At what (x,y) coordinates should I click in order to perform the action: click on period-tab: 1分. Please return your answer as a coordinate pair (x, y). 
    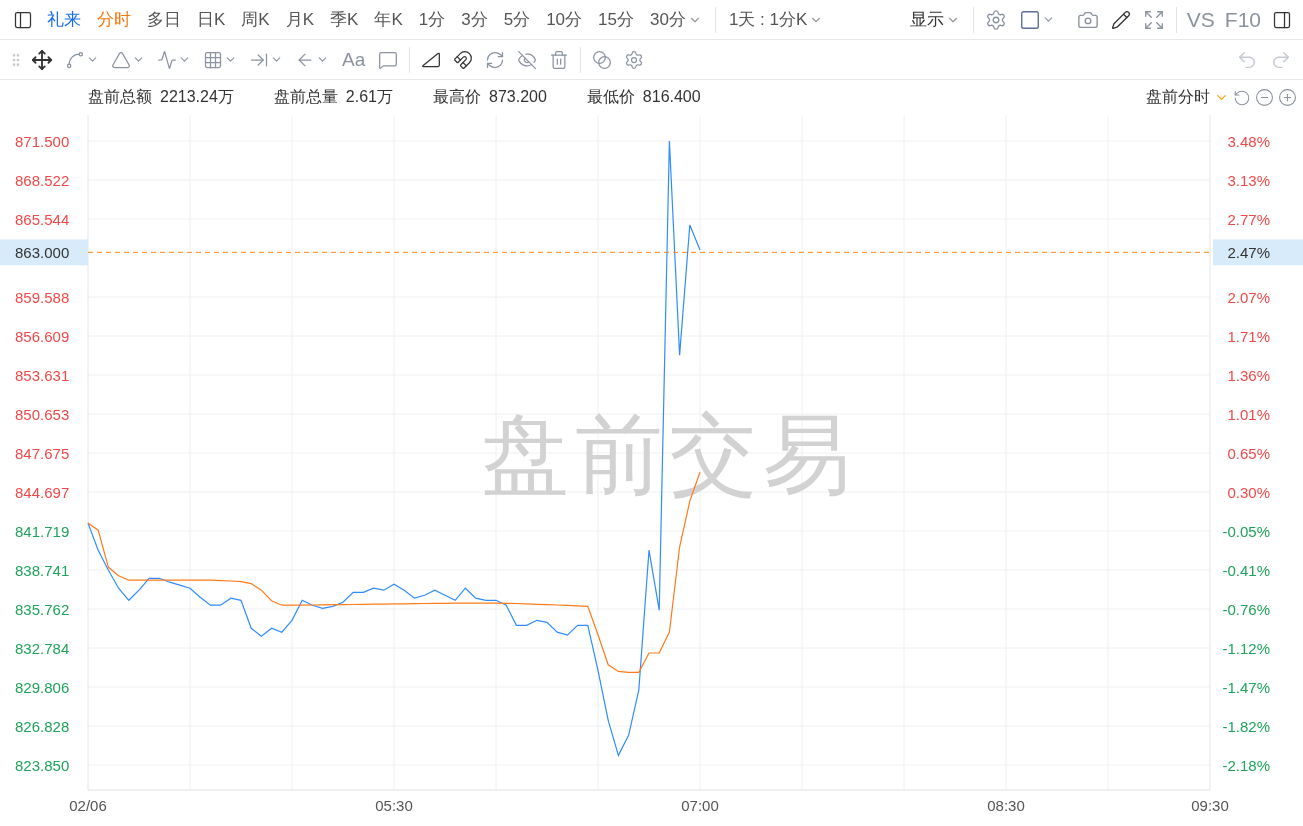
    Looking at the image, I should click on (432, 19).